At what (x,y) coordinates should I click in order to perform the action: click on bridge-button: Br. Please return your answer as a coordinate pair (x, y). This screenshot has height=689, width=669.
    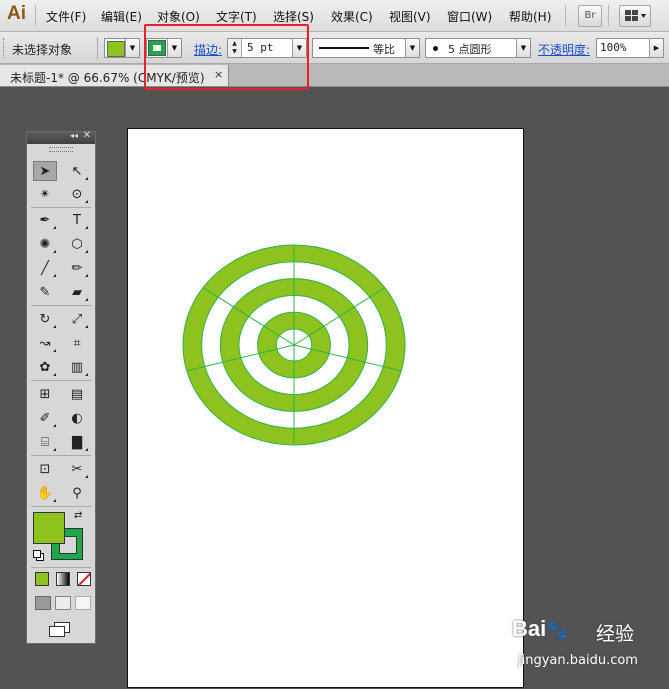
    Looking at the image, I should click on (590, 16).